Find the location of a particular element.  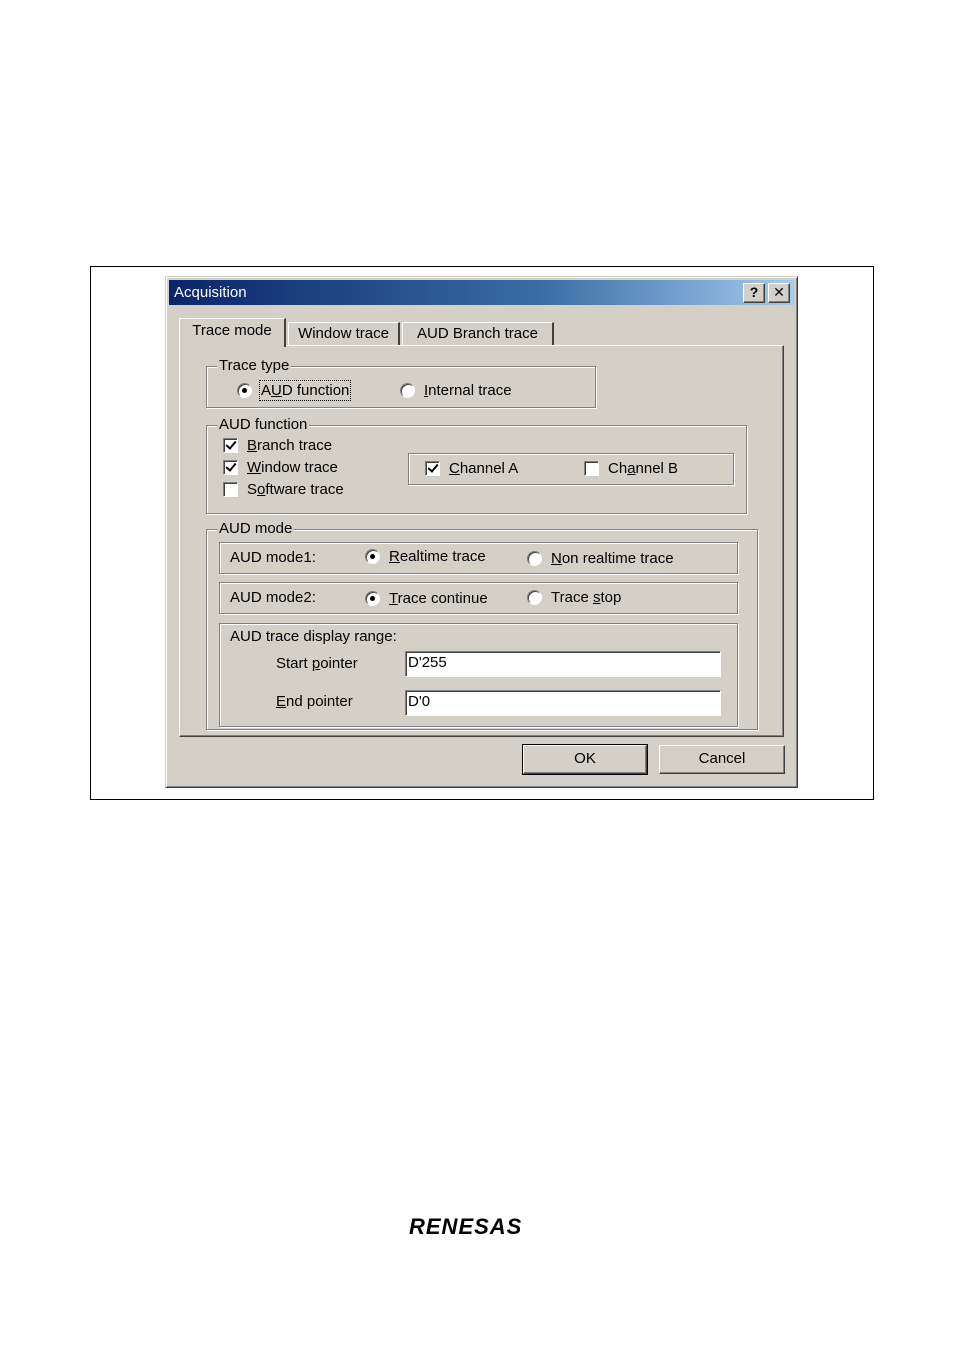

trace-stop-radio: Trace stop is located at coordinates (574, 597).